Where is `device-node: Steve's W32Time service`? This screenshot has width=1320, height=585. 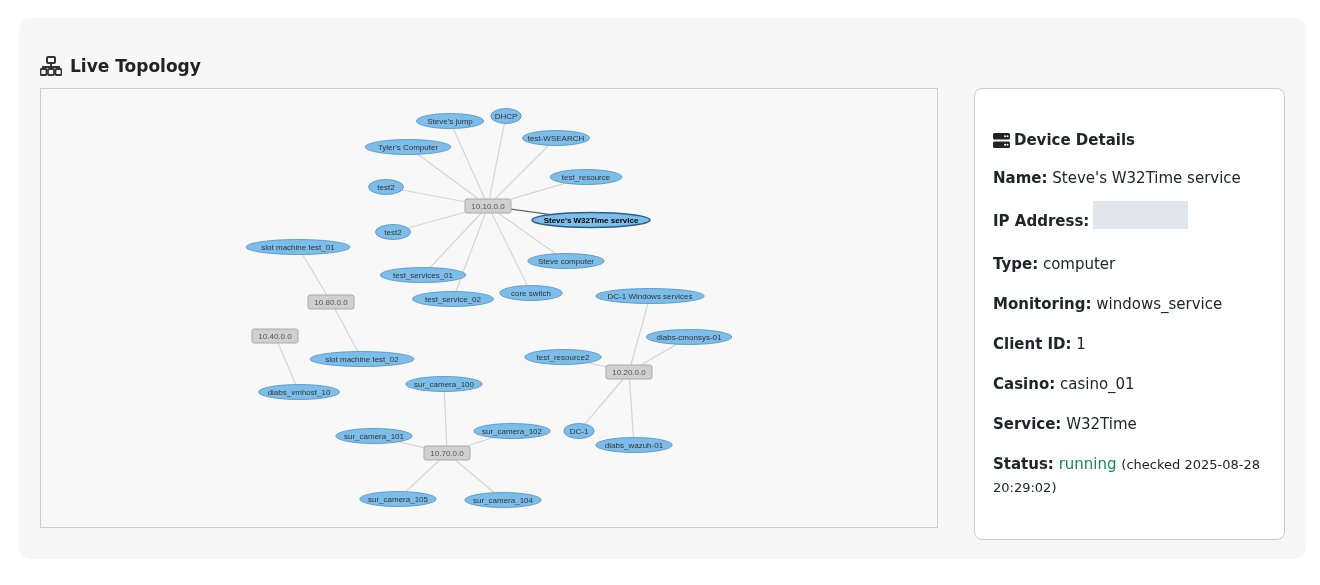
device-node: Steve's W32Time service is located at coordinates (591, 220).